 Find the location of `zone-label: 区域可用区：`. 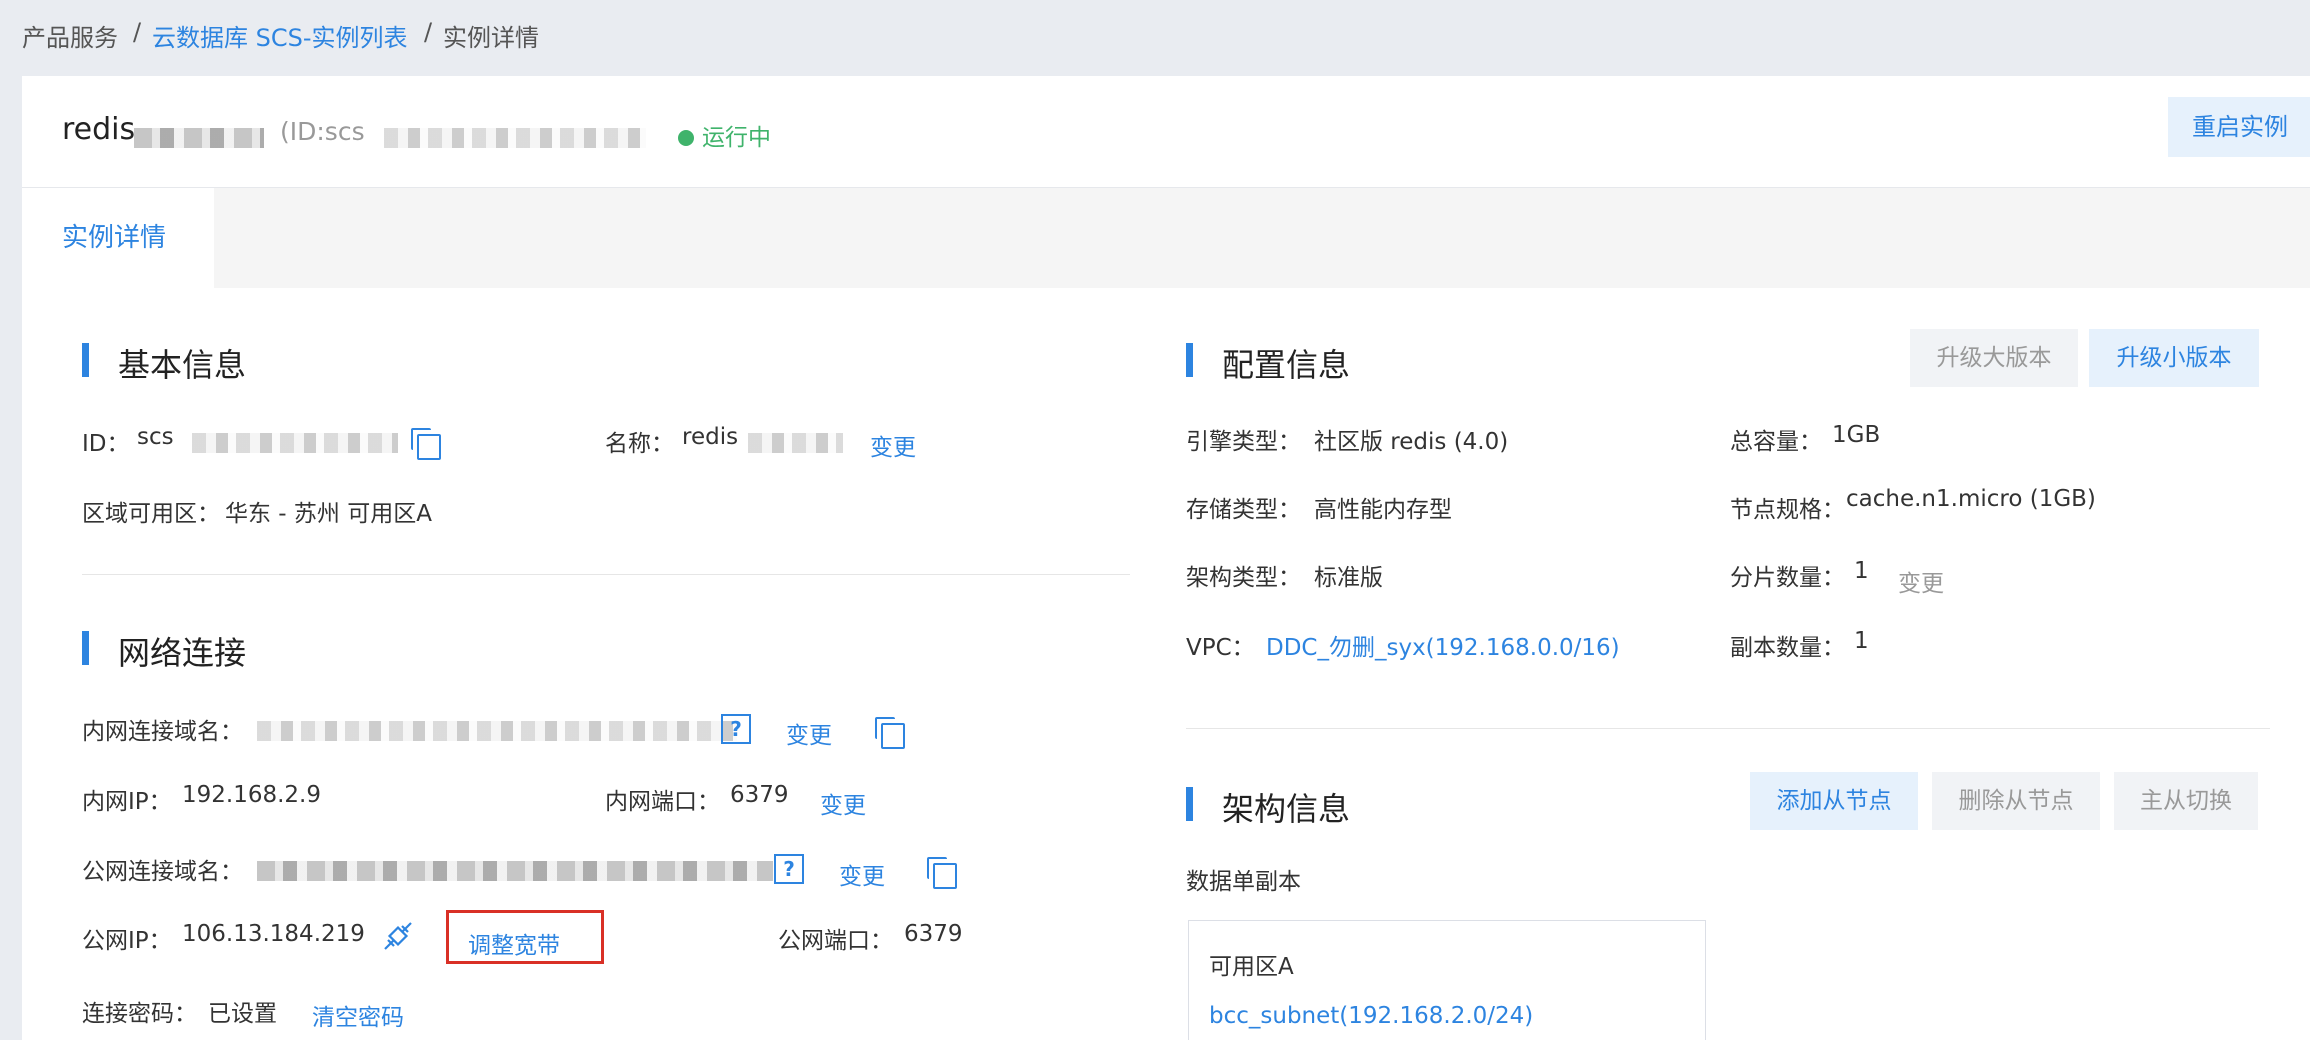

zone-label: 区域可用区： is located at coordinates (151, 514).